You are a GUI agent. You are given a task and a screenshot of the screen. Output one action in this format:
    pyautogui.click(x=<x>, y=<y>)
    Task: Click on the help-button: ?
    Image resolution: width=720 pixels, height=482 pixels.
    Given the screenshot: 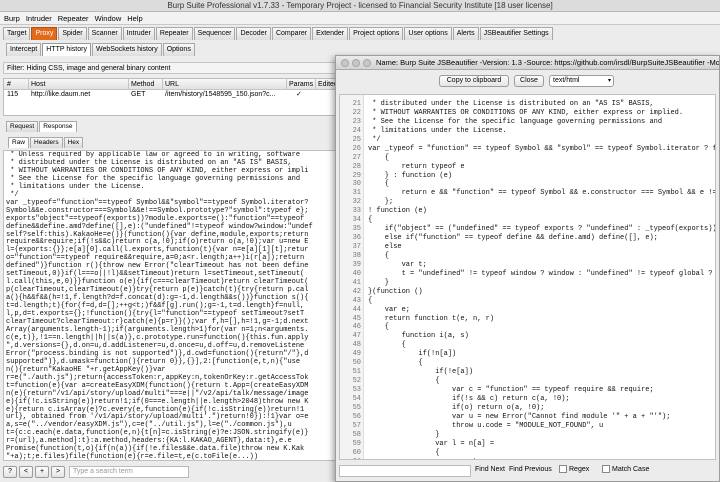 What is the action you would take?
    pyautogui.click(x=10, y=472)
    